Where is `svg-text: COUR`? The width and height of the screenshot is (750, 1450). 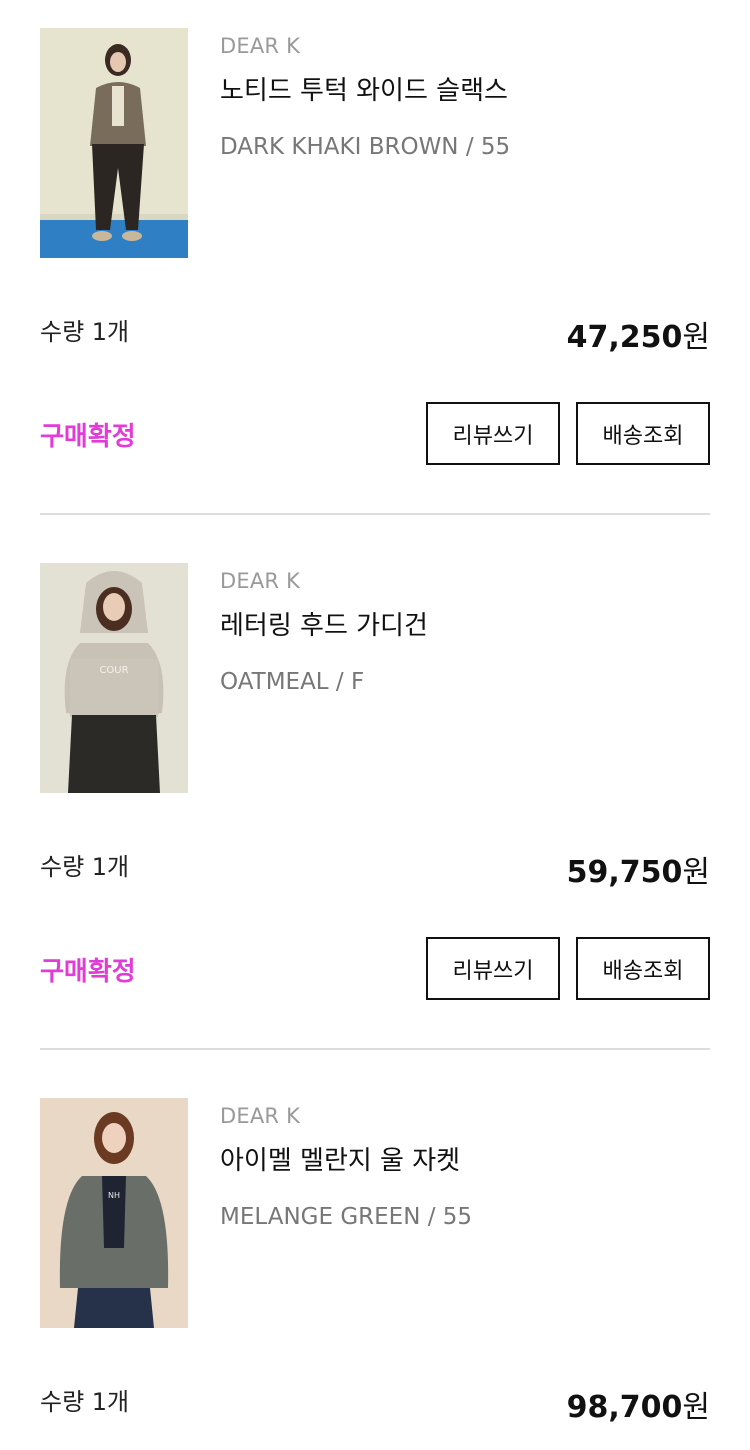
svg-text: COUR is located at coordinates (113, 670).